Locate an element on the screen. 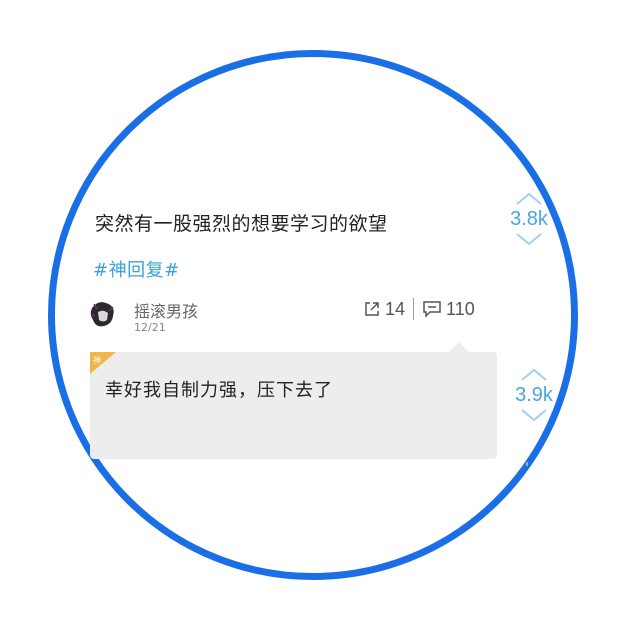 This screenshot has height=640, width=640. reply-vote: 3.9k is located at coordinates (534, 395).